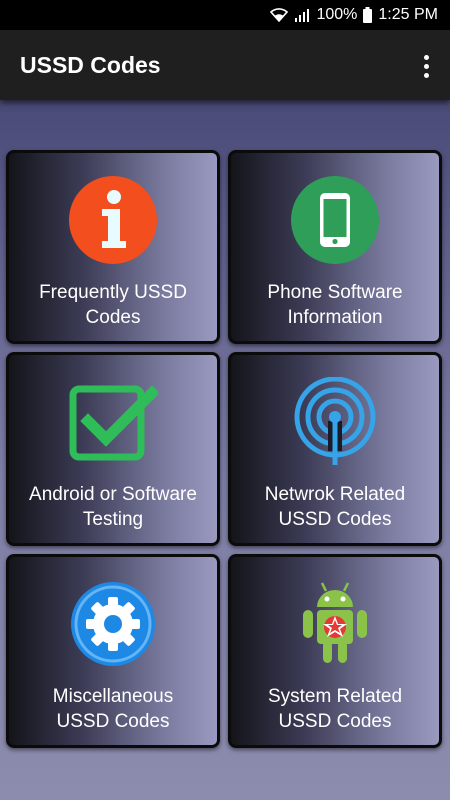  What do you see at coordinates (335, 709) in the screenshot?
I see `tile-label: System Related USSD Codes` at bounding box center [335, 709].